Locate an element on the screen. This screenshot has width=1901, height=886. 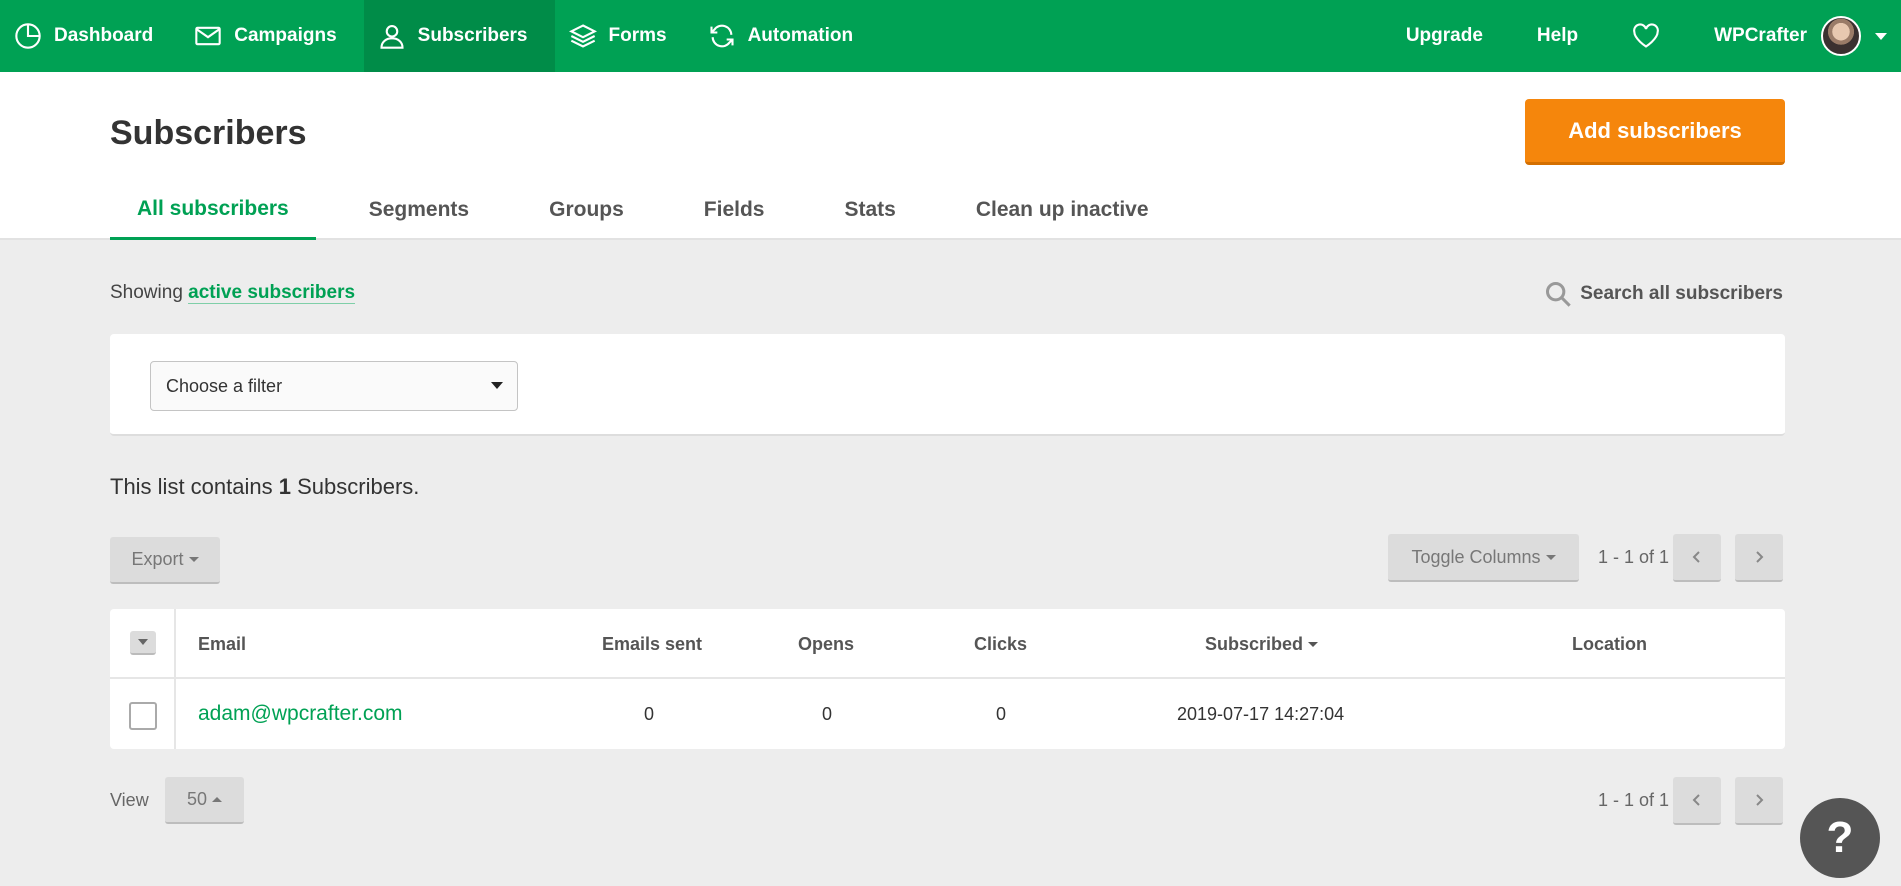
envelope-icon is located at coordinates (208, 36).